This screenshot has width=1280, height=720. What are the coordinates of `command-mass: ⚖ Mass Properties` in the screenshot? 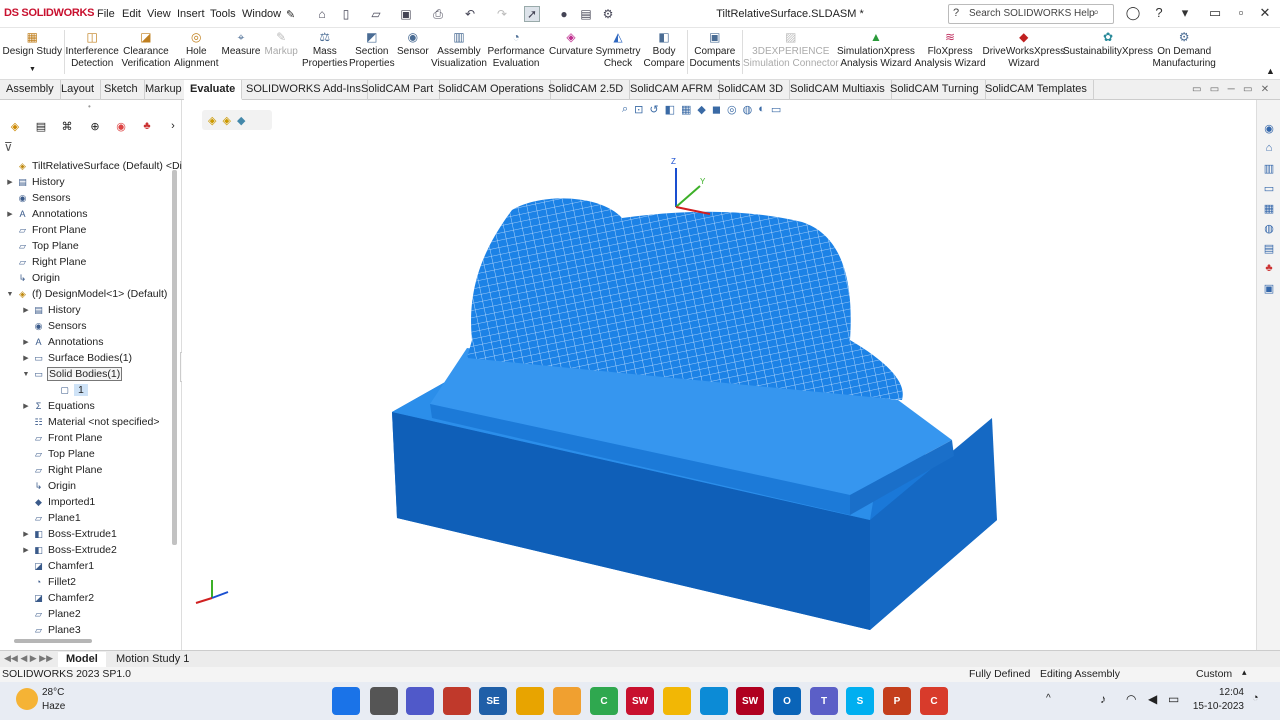 It's located at (325, 54).